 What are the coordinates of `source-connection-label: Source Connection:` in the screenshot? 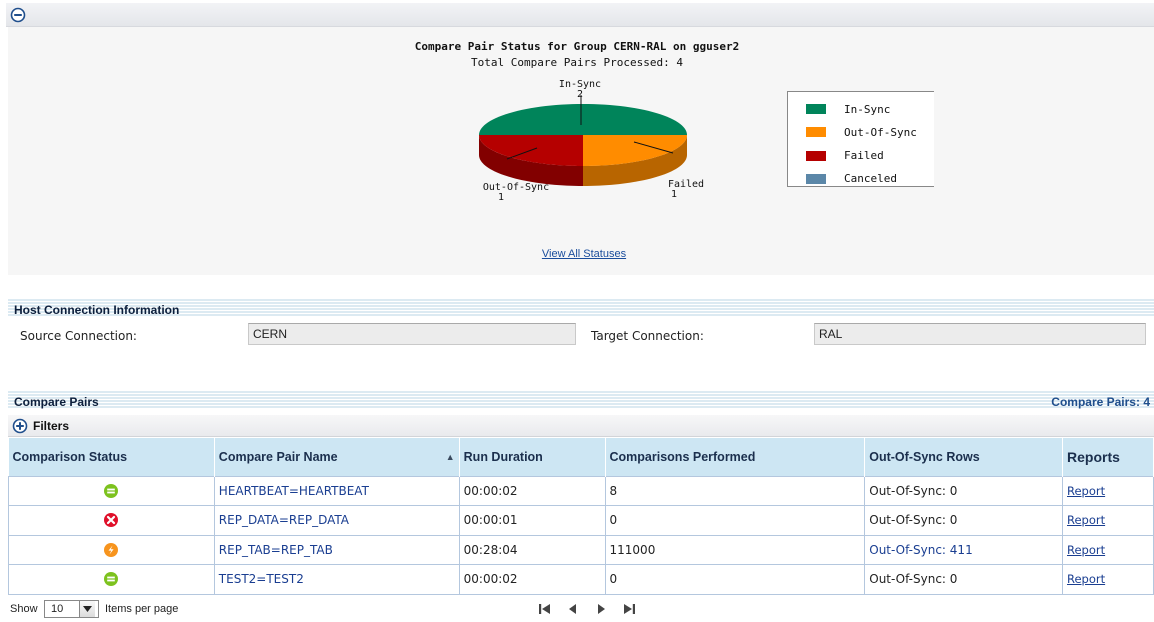 It's located at (78, 336).